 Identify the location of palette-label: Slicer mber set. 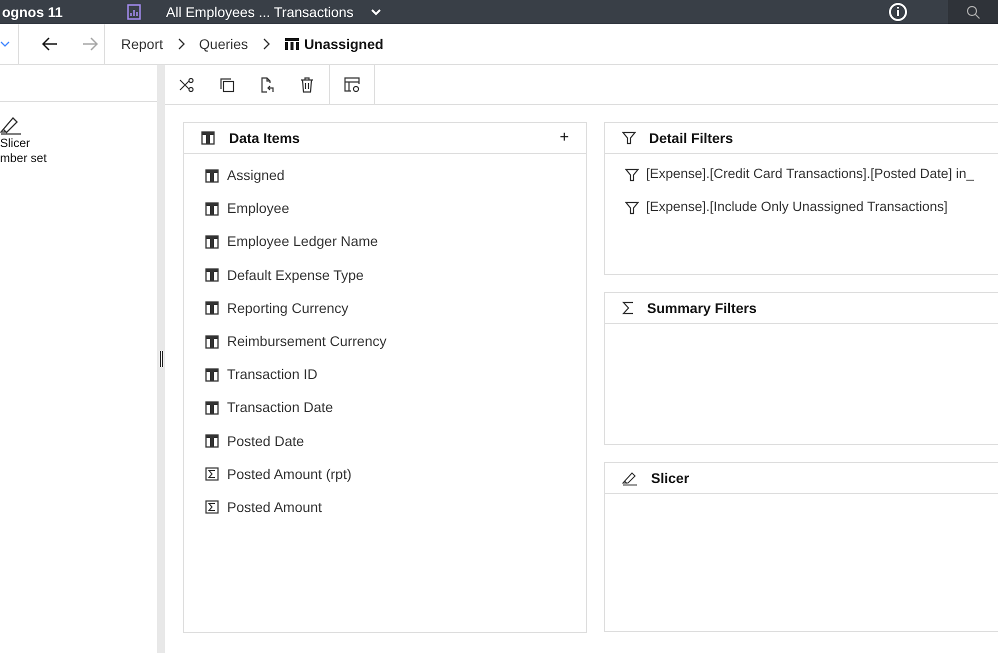
(78, 151).